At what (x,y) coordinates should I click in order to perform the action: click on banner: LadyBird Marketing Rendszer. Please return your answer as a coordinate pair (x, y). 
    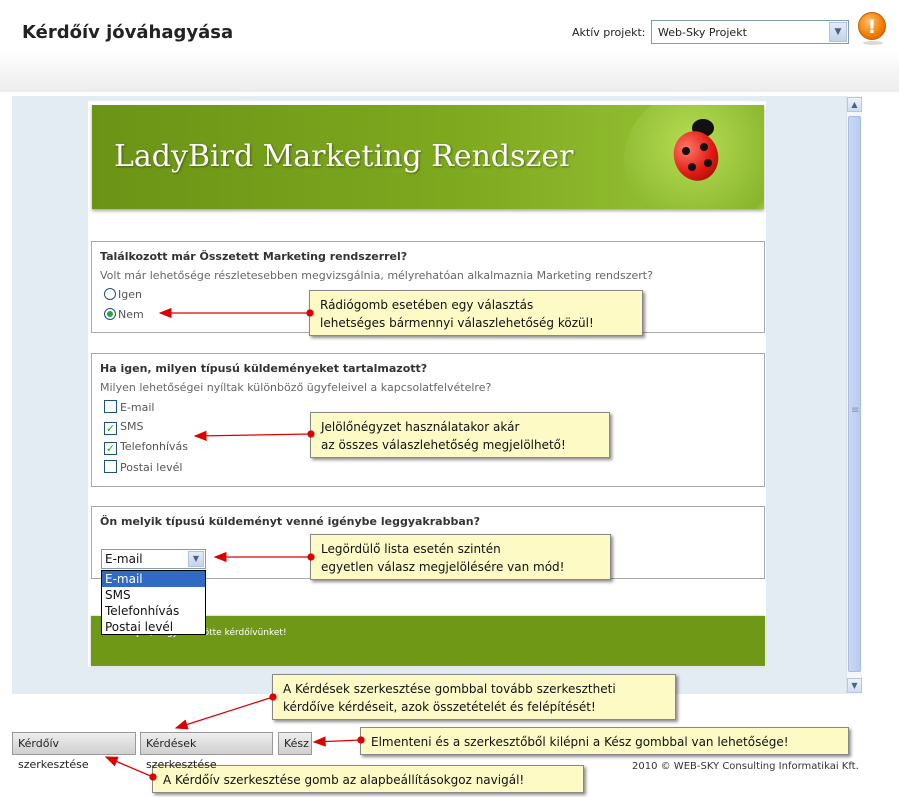
    Looking at the image, I should click on (428, 157).